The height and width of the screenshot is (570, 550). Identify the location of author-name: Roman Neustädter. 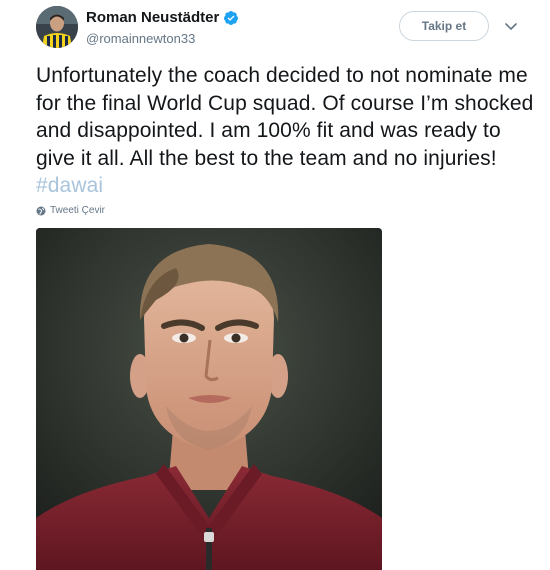
(162, 17).